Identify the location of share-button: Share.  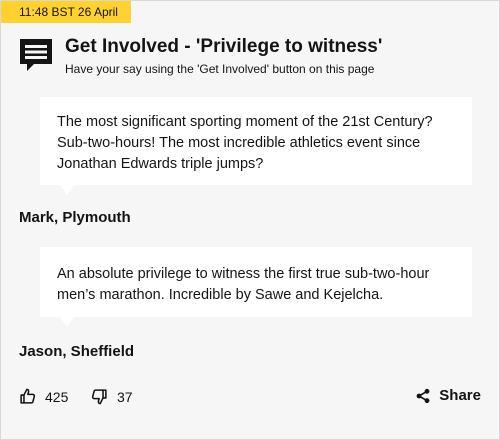
(448, 395).